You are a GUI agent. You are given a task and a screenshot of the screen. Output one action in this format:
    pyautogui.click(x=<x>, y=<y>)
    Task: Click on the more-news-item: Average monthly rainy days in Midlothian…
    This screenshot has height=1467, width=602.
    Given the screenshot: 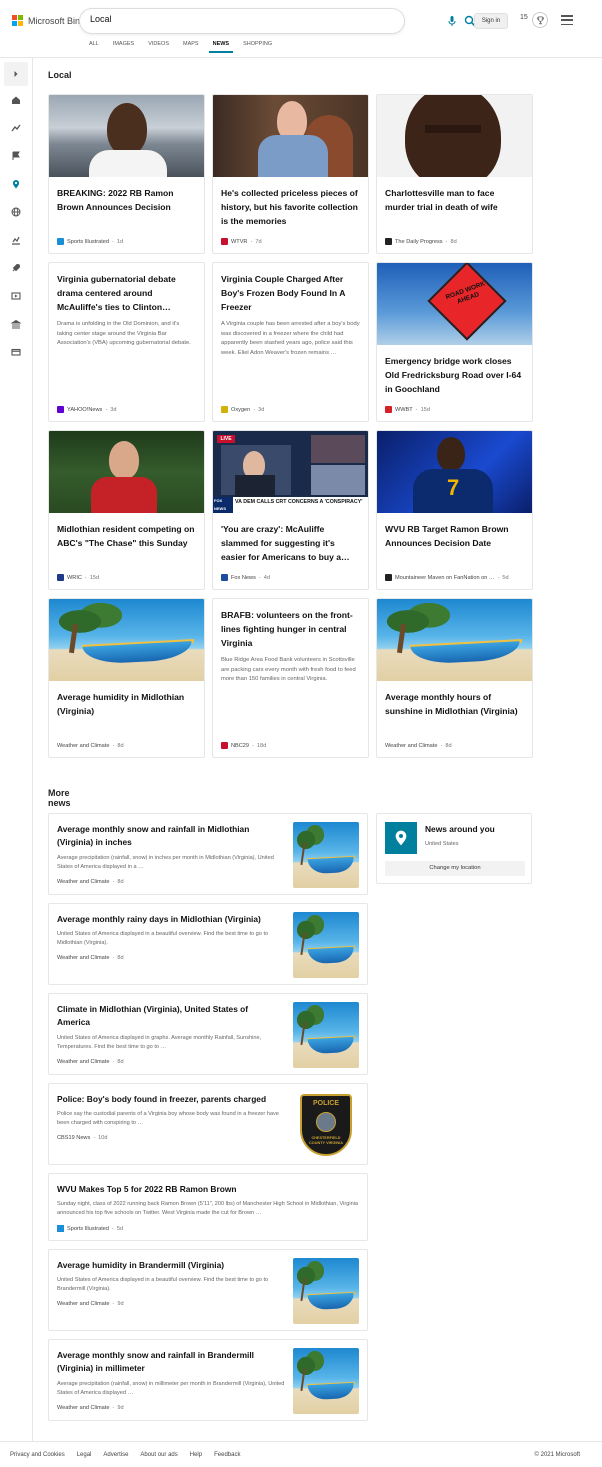 What is the action you would take?
    pyautogui.click(x=208, y=944)
    